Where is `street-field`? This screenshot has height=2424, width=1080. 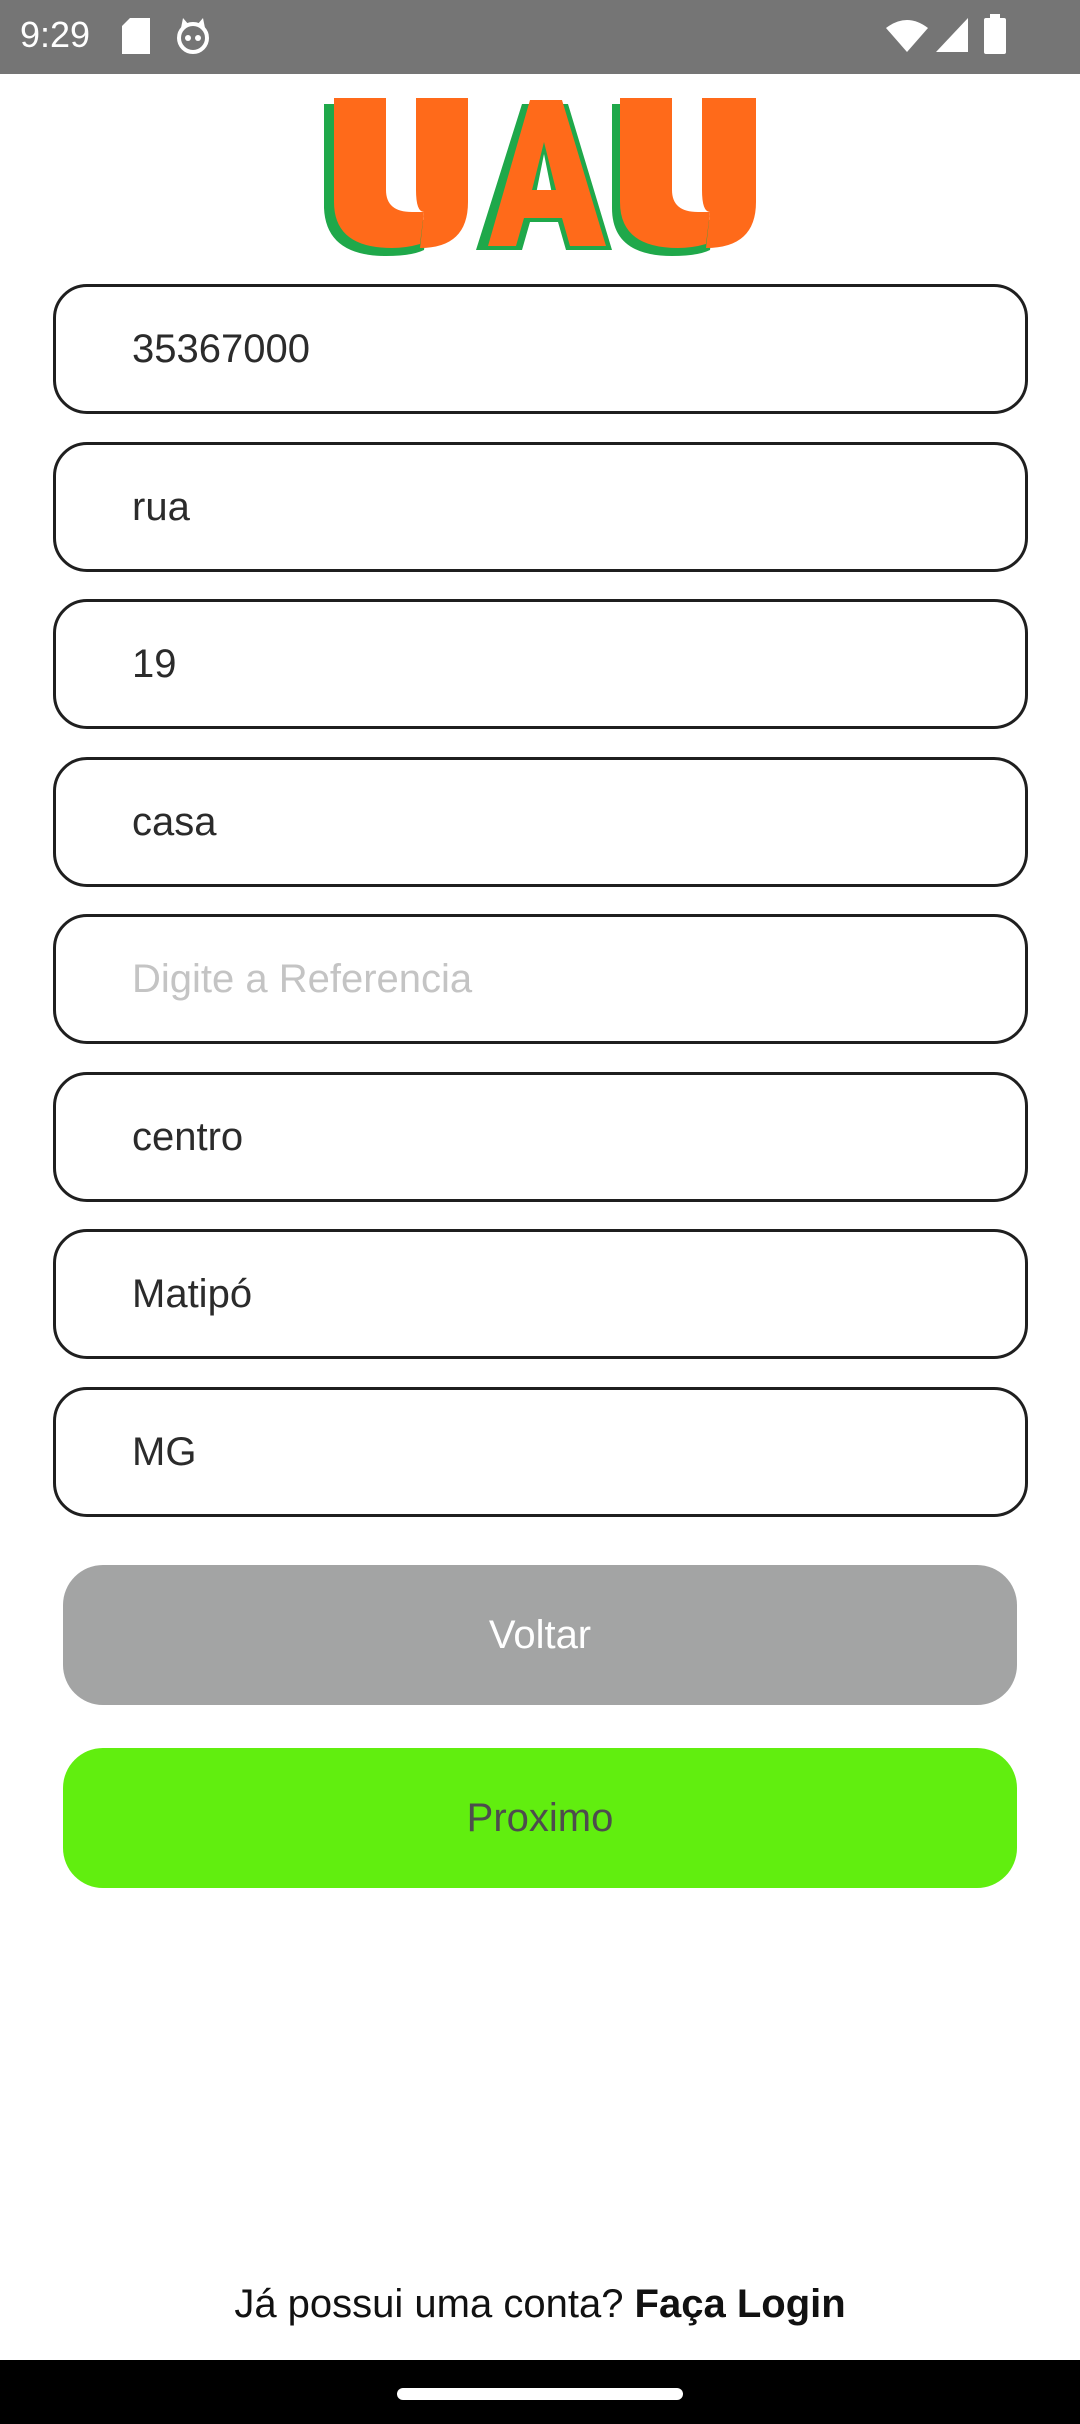
street-field is located at coordinates (540, 507).